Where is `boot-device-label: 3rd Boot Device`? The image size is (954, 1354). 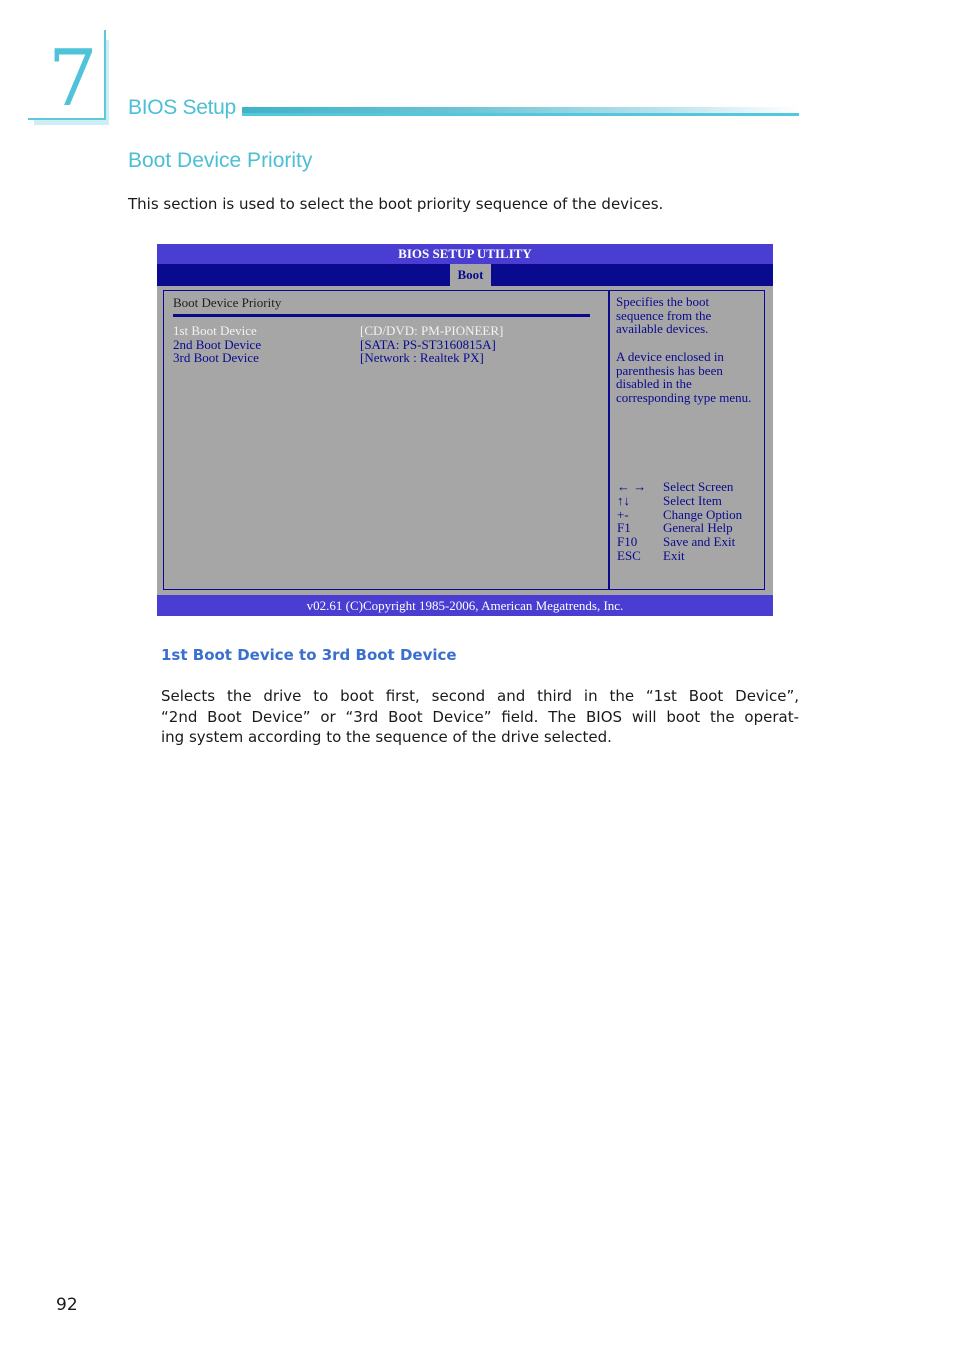 boot-device-label: 3rd Boot Device is located at coordinates (216, 358).